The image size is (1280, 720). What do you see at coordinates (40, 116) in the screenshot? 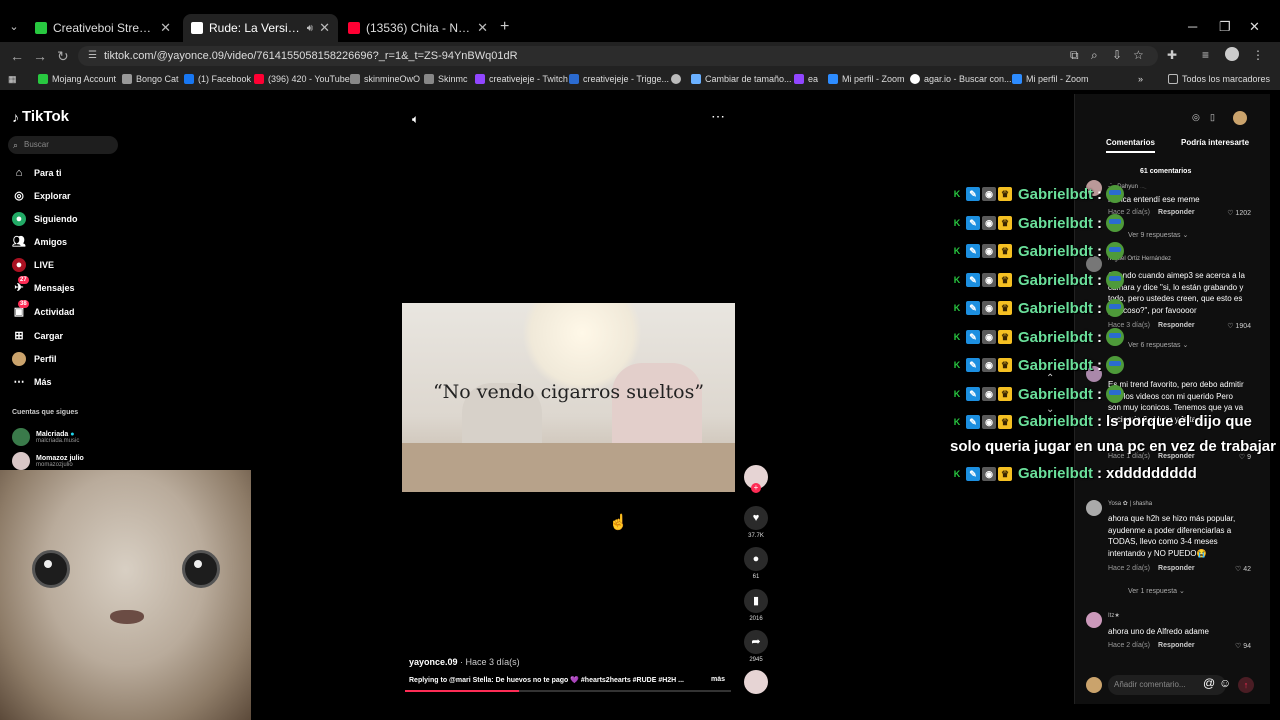
I see `tiktok-logo: ♪ TikTok` at bounding box center [40, 116].